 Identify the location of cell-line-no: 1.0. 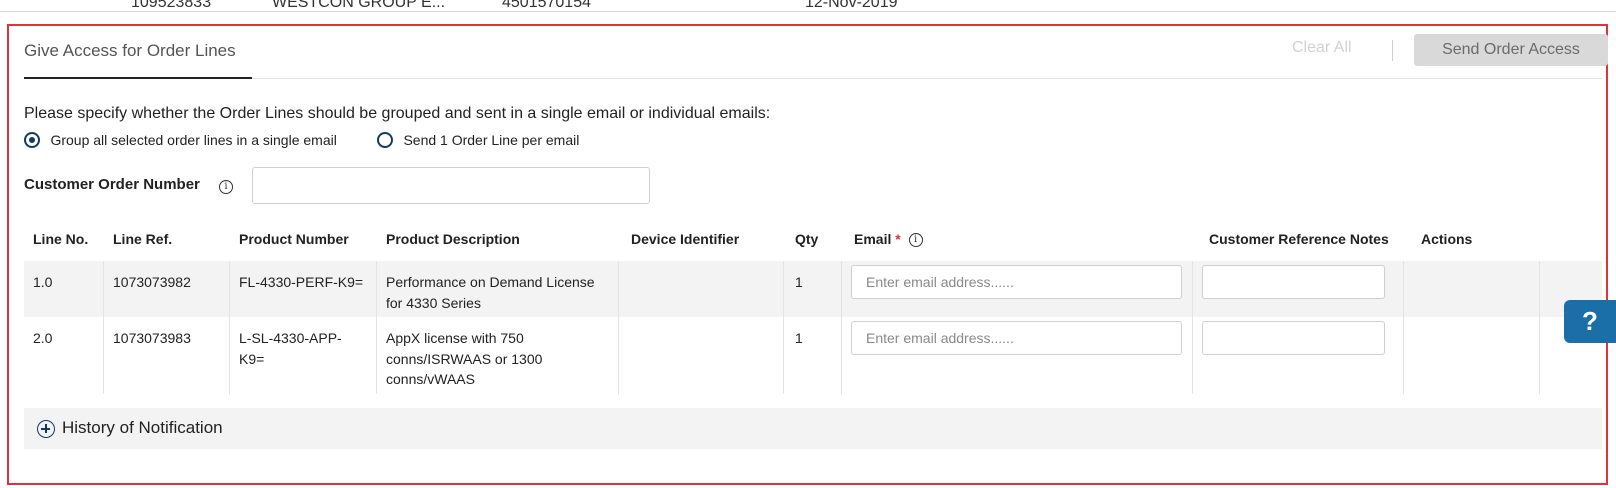
(43, 282).